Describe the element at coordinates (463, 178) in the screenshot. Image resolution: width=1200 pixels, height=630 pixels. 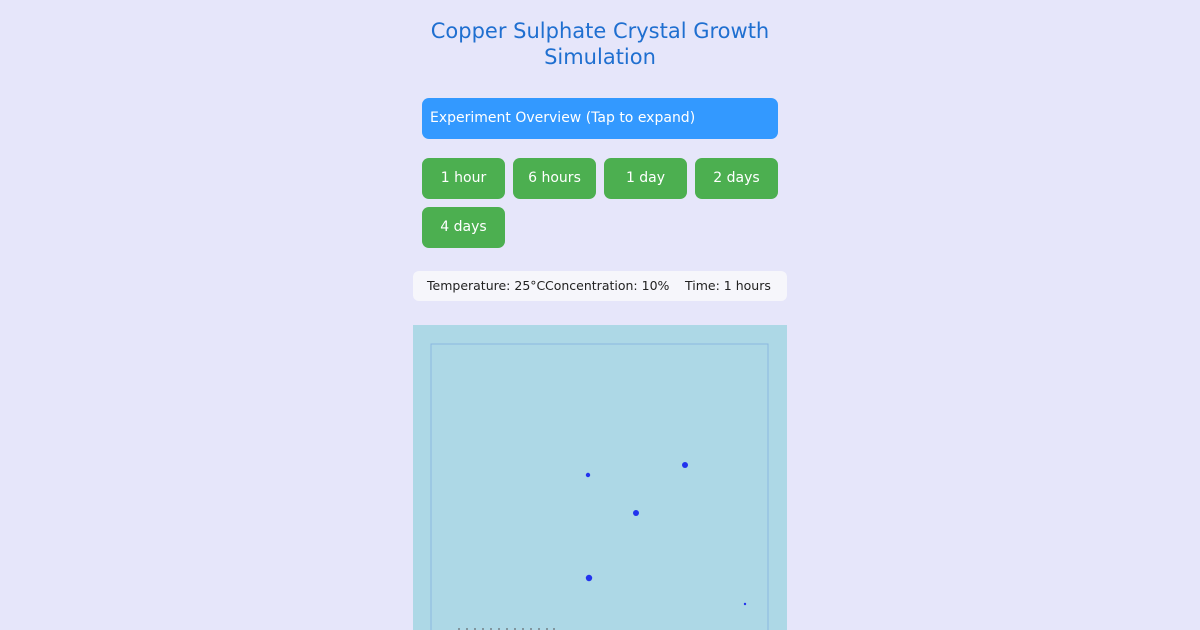
I see `time-button-1-hour: 1 hour` at that location.